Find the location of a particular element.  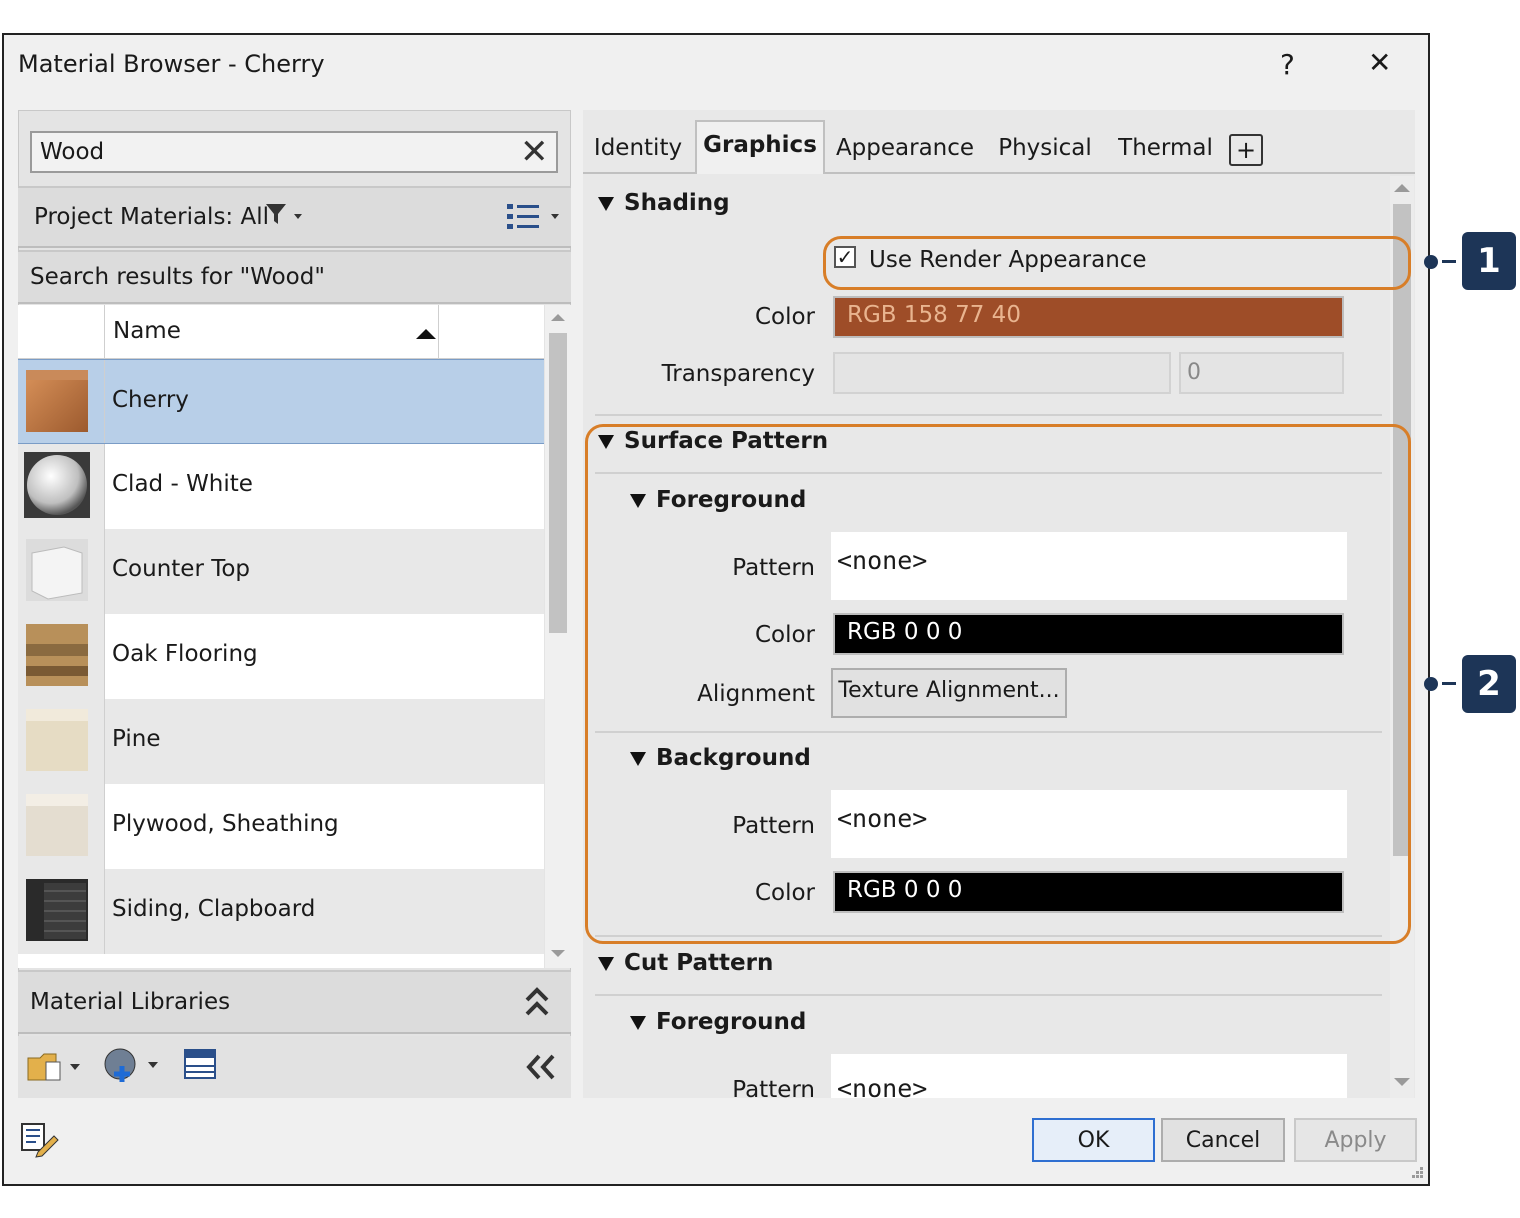

ok-button: OK is located at coordinates (1093, 1140).